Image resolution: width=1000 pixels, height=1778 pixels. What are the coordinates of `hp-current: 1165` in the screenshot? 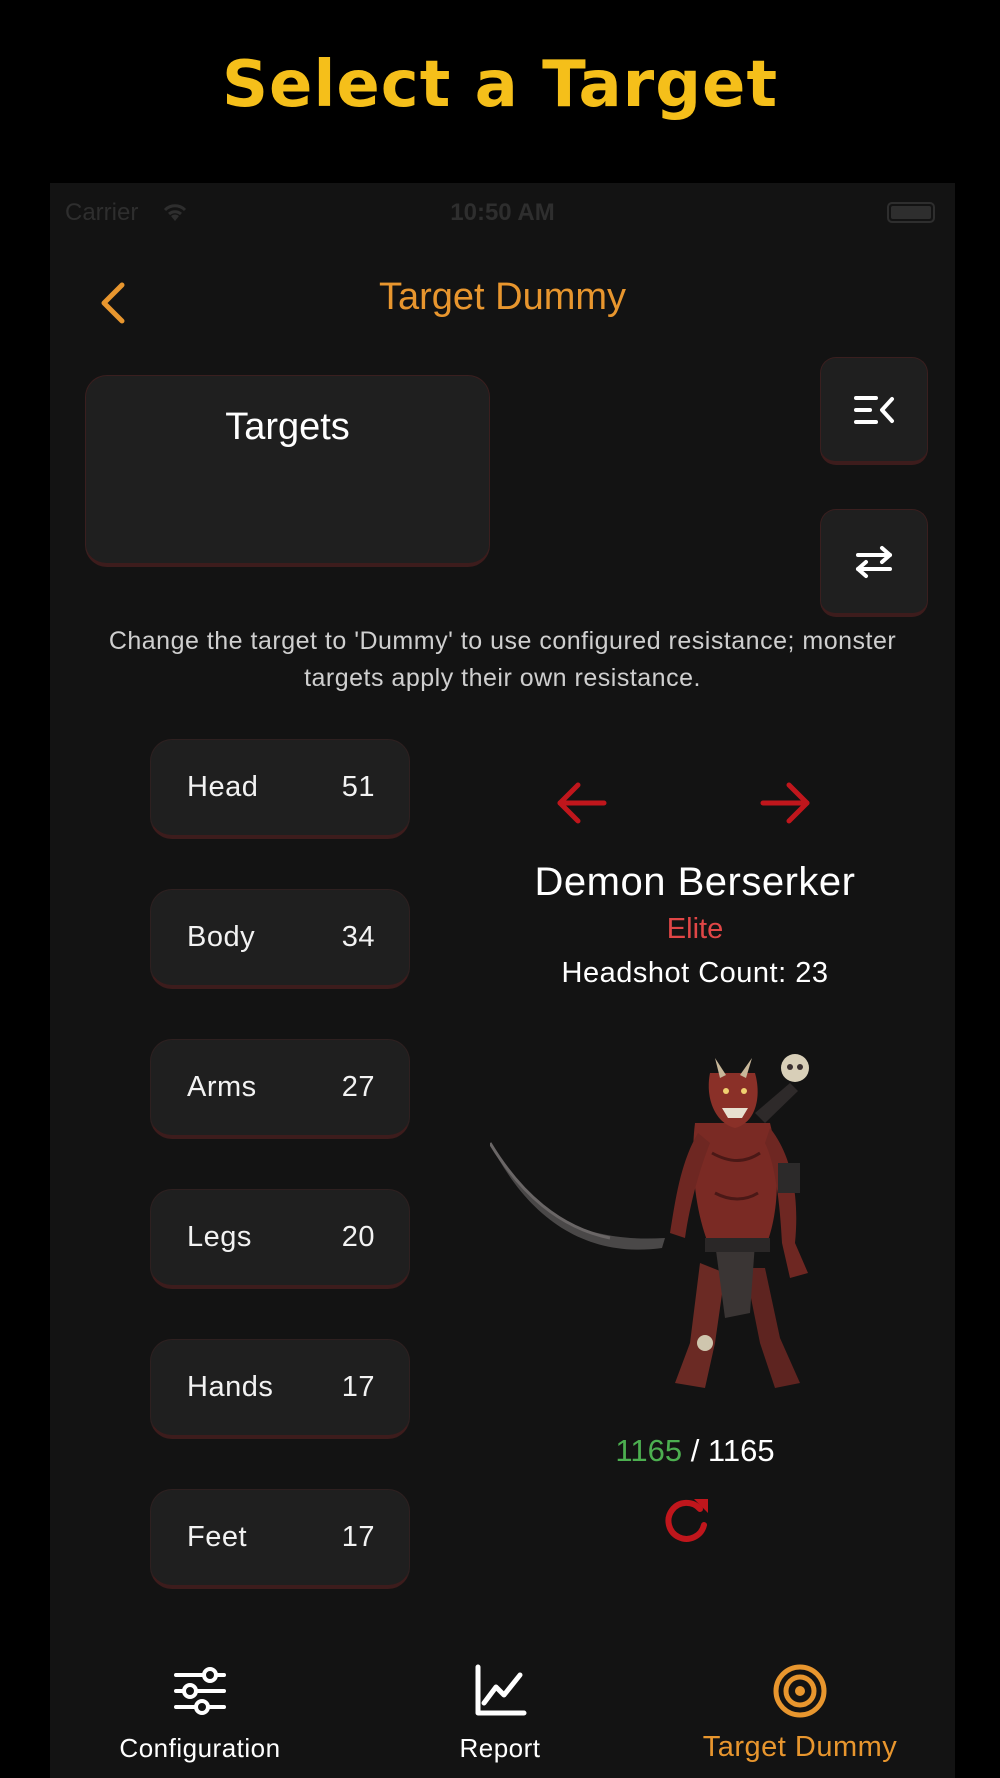 It's located at (649, 1450).